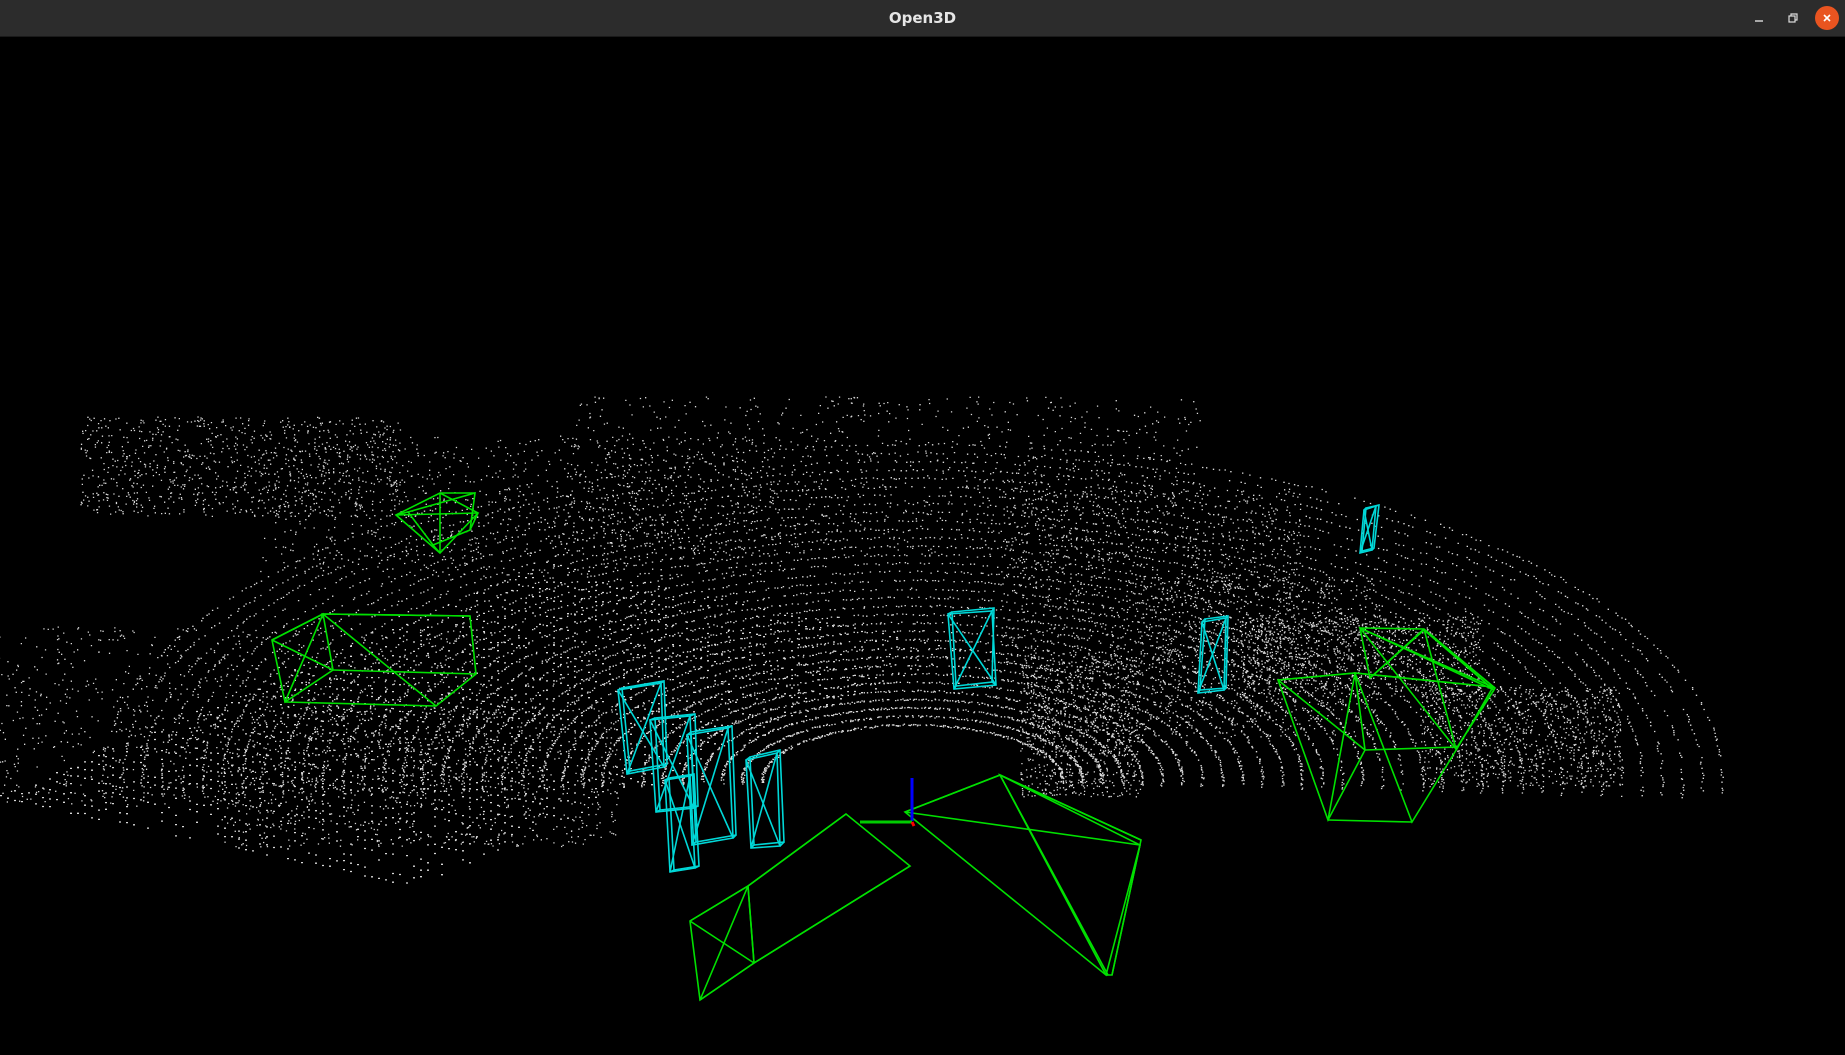 The image size is (1845, 1055). I want to click on restore-icon, so click(1793, 18).